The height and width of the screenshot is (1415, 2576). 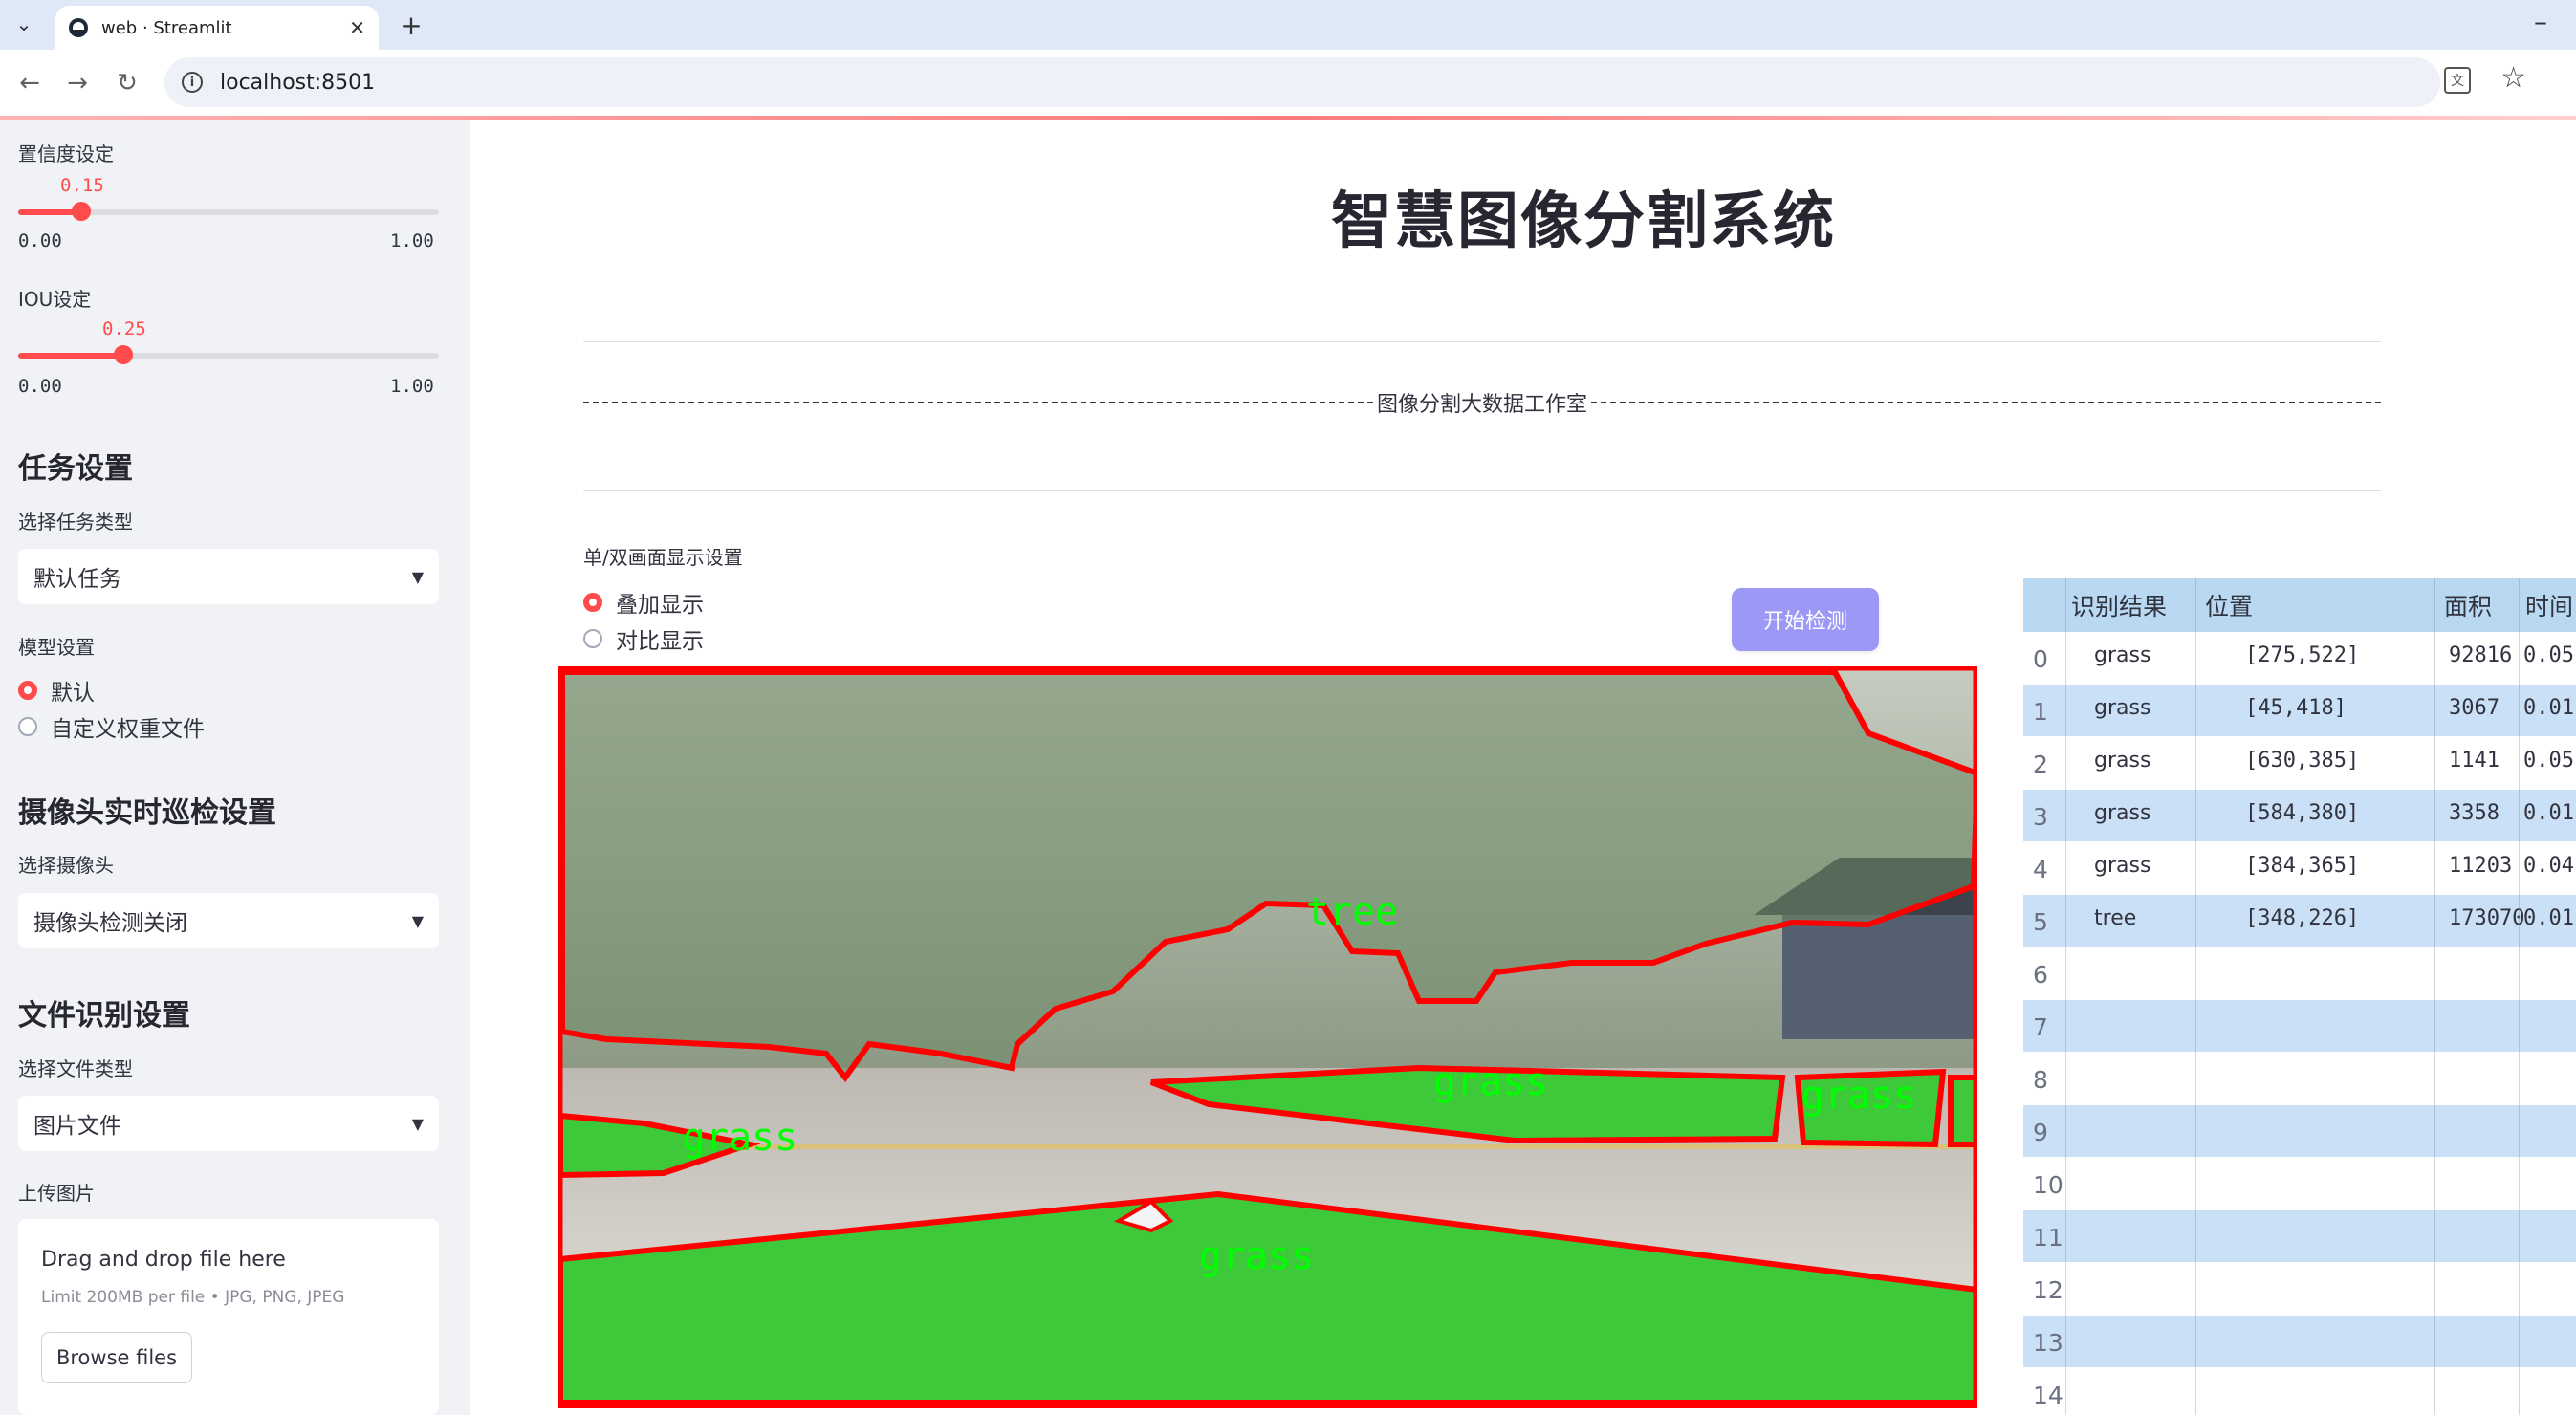 What do you see at coordinates (2474, 761) in the screenshot?
I see `row-area: 1141` at bounding box center [2474, 761].